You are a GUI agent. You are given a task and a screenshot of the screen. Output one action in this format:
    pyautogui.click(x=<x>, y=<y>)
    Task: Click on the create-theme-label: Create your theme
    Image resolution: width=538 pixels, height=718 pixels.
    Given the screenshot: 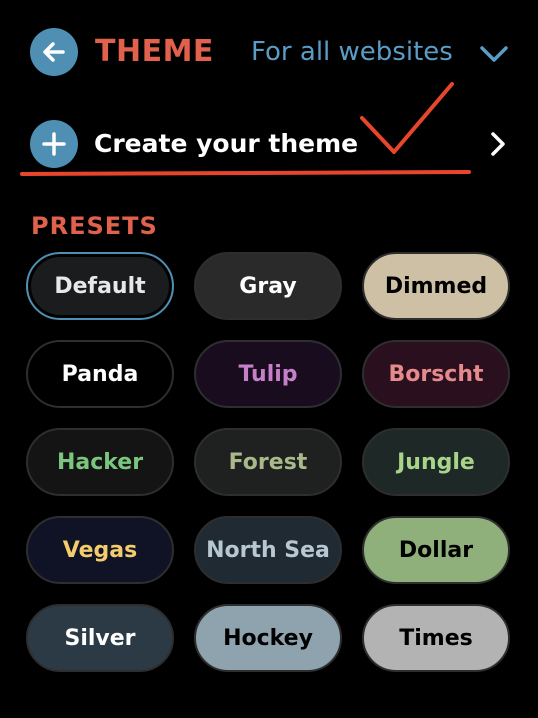 What is the action you would take?
    pyautogui.click(x=226, y=143)
    